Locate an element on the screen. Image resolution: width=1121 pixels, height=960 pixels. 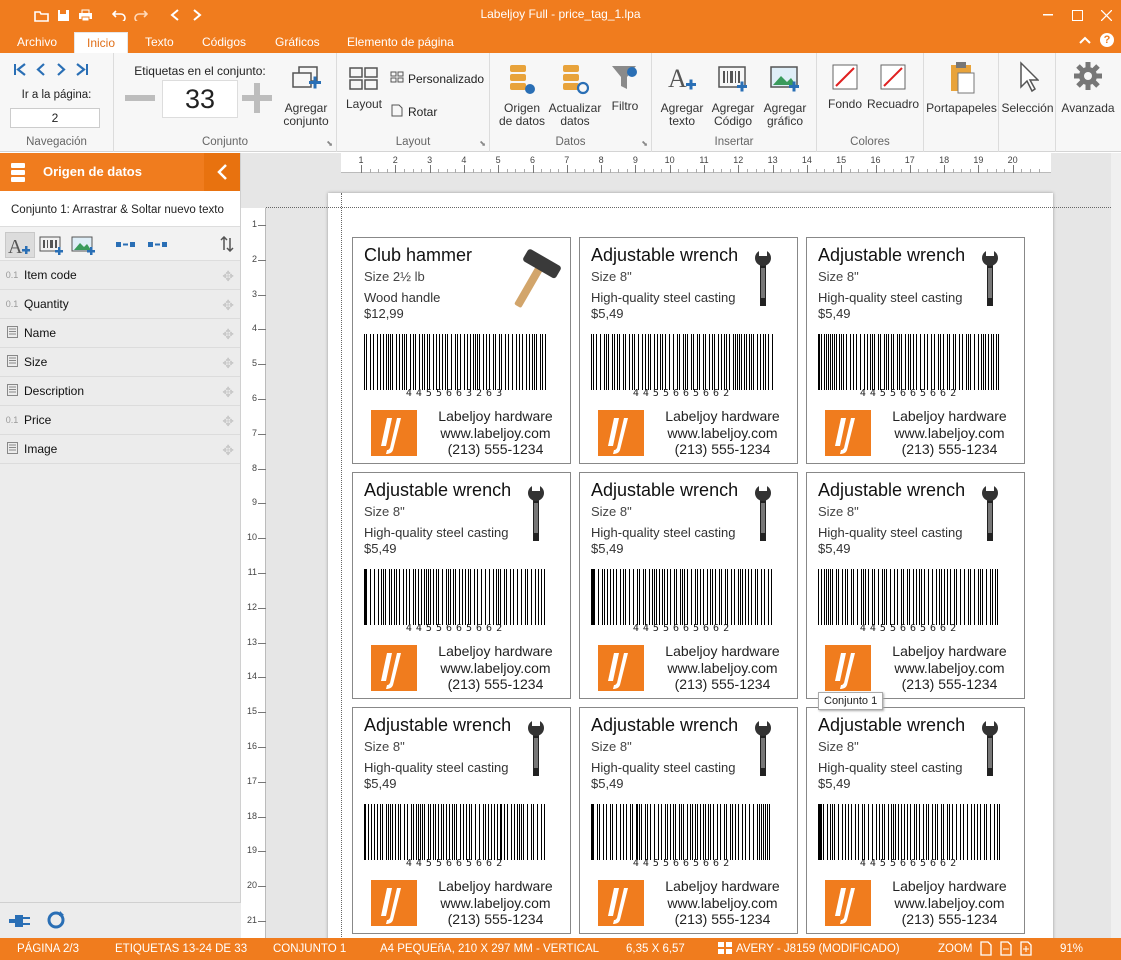
ruler-label: 21 is located at coordinates (251, 920).